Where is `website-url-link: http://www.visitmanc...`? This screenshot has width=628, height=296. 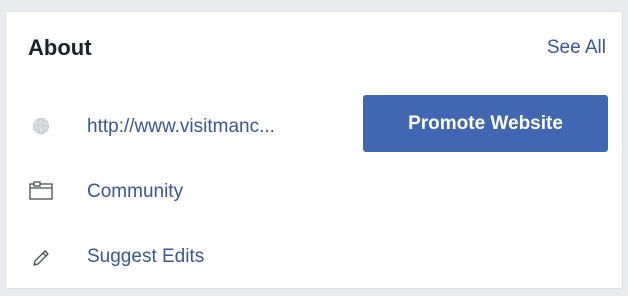 website-url-link: http://www.visitmanc... is located at coordinates (181, 127).